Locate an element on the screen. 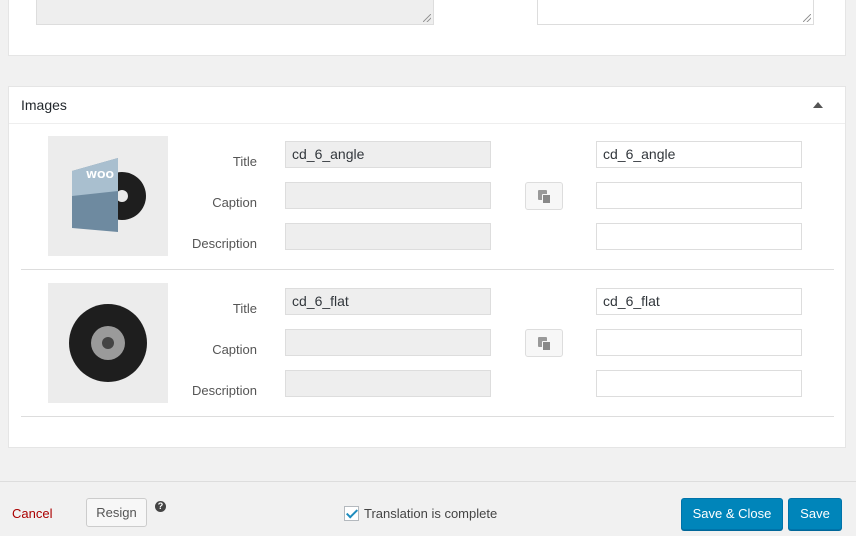  translation-complete-label: Translation is complete is located at coordinates (430, 513).